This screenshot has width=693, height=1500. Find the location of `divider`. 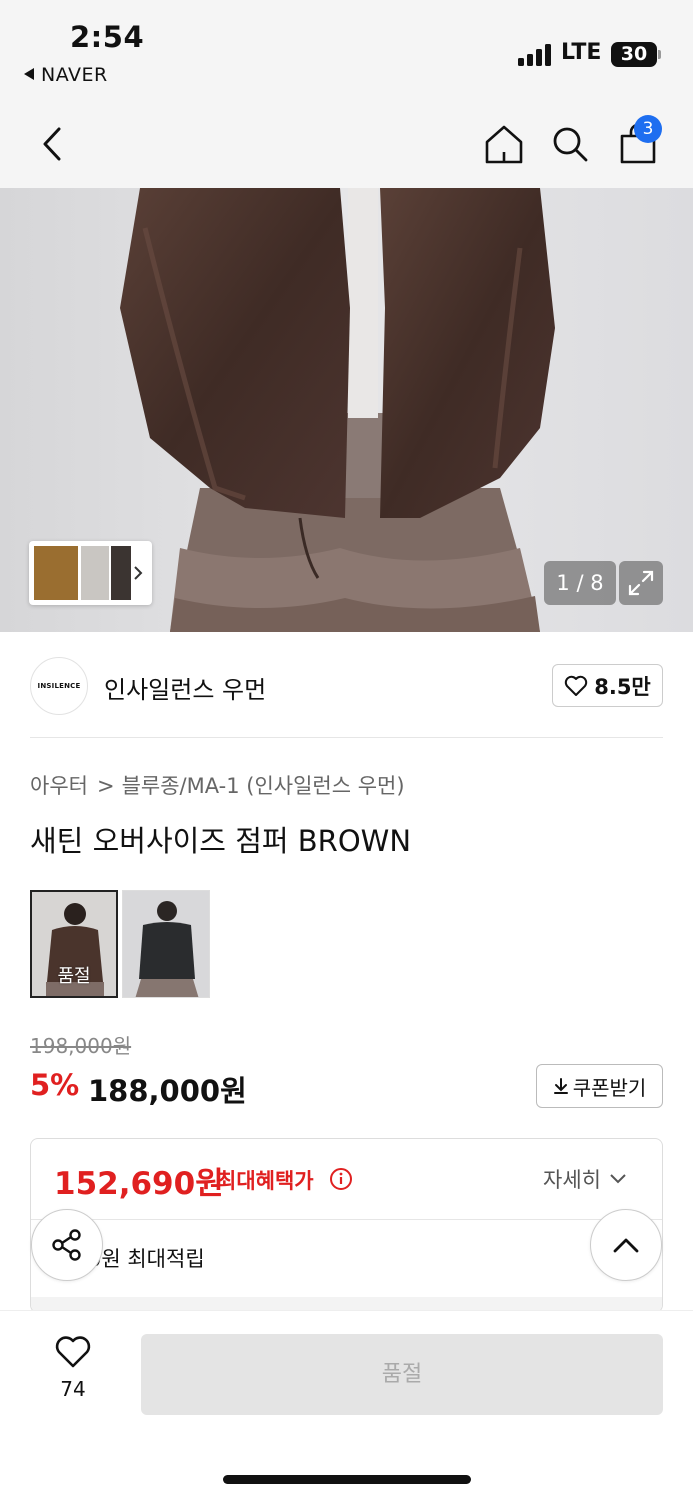

divider is located at coordinates (346, 737).